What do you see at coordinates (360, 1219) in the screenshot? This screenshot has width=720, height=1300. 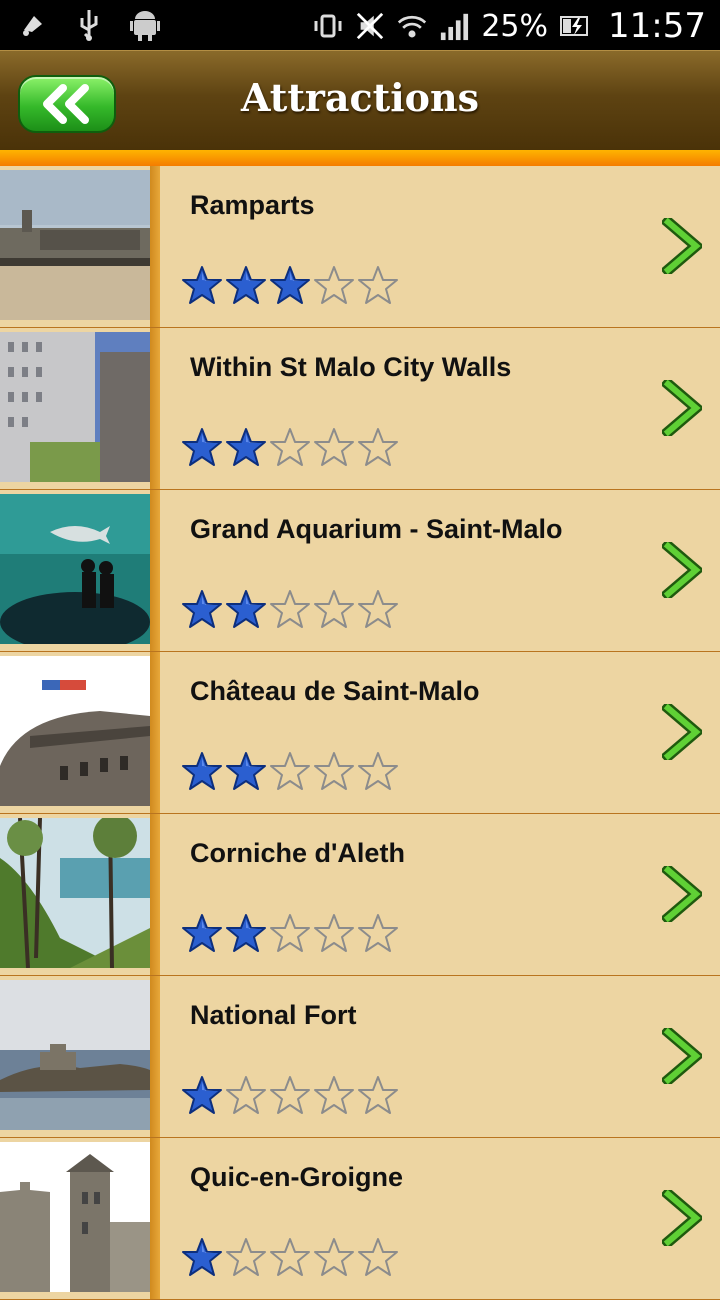 I see `attraction-row: Quic-en-Groigne` at bounding box center [360, 1219].